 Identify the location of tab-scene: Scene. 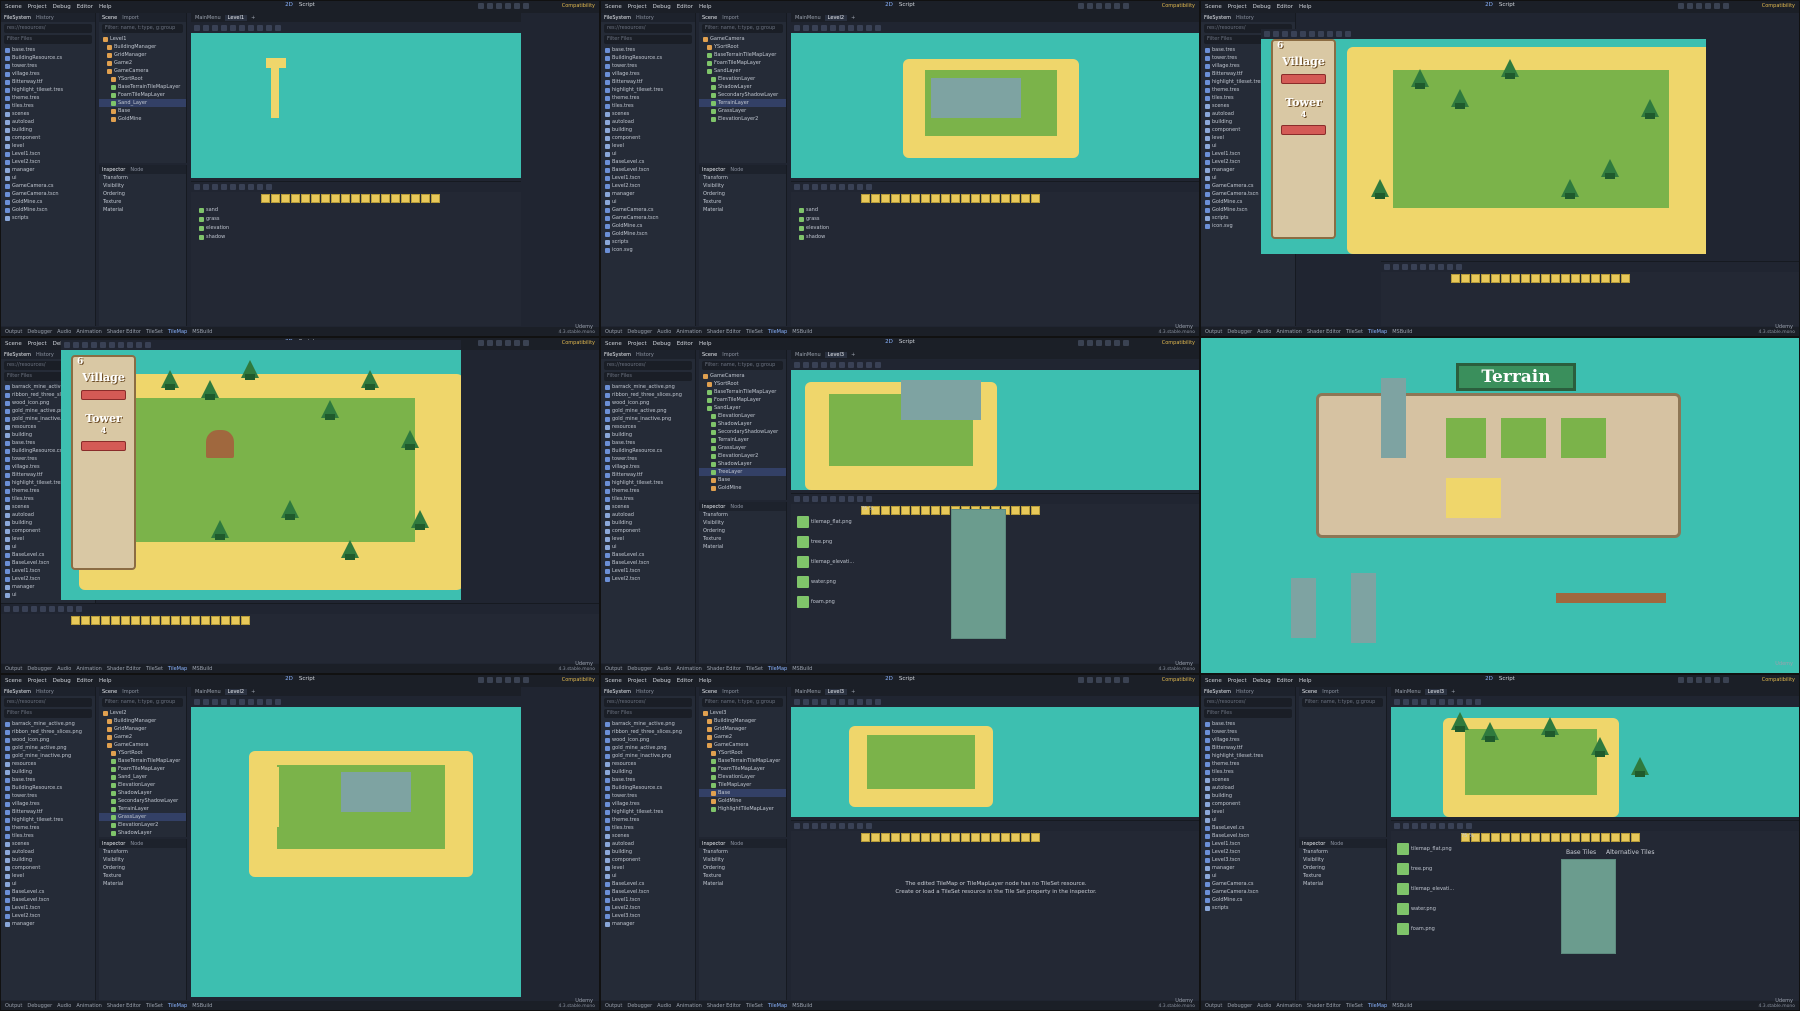
(709, 355).